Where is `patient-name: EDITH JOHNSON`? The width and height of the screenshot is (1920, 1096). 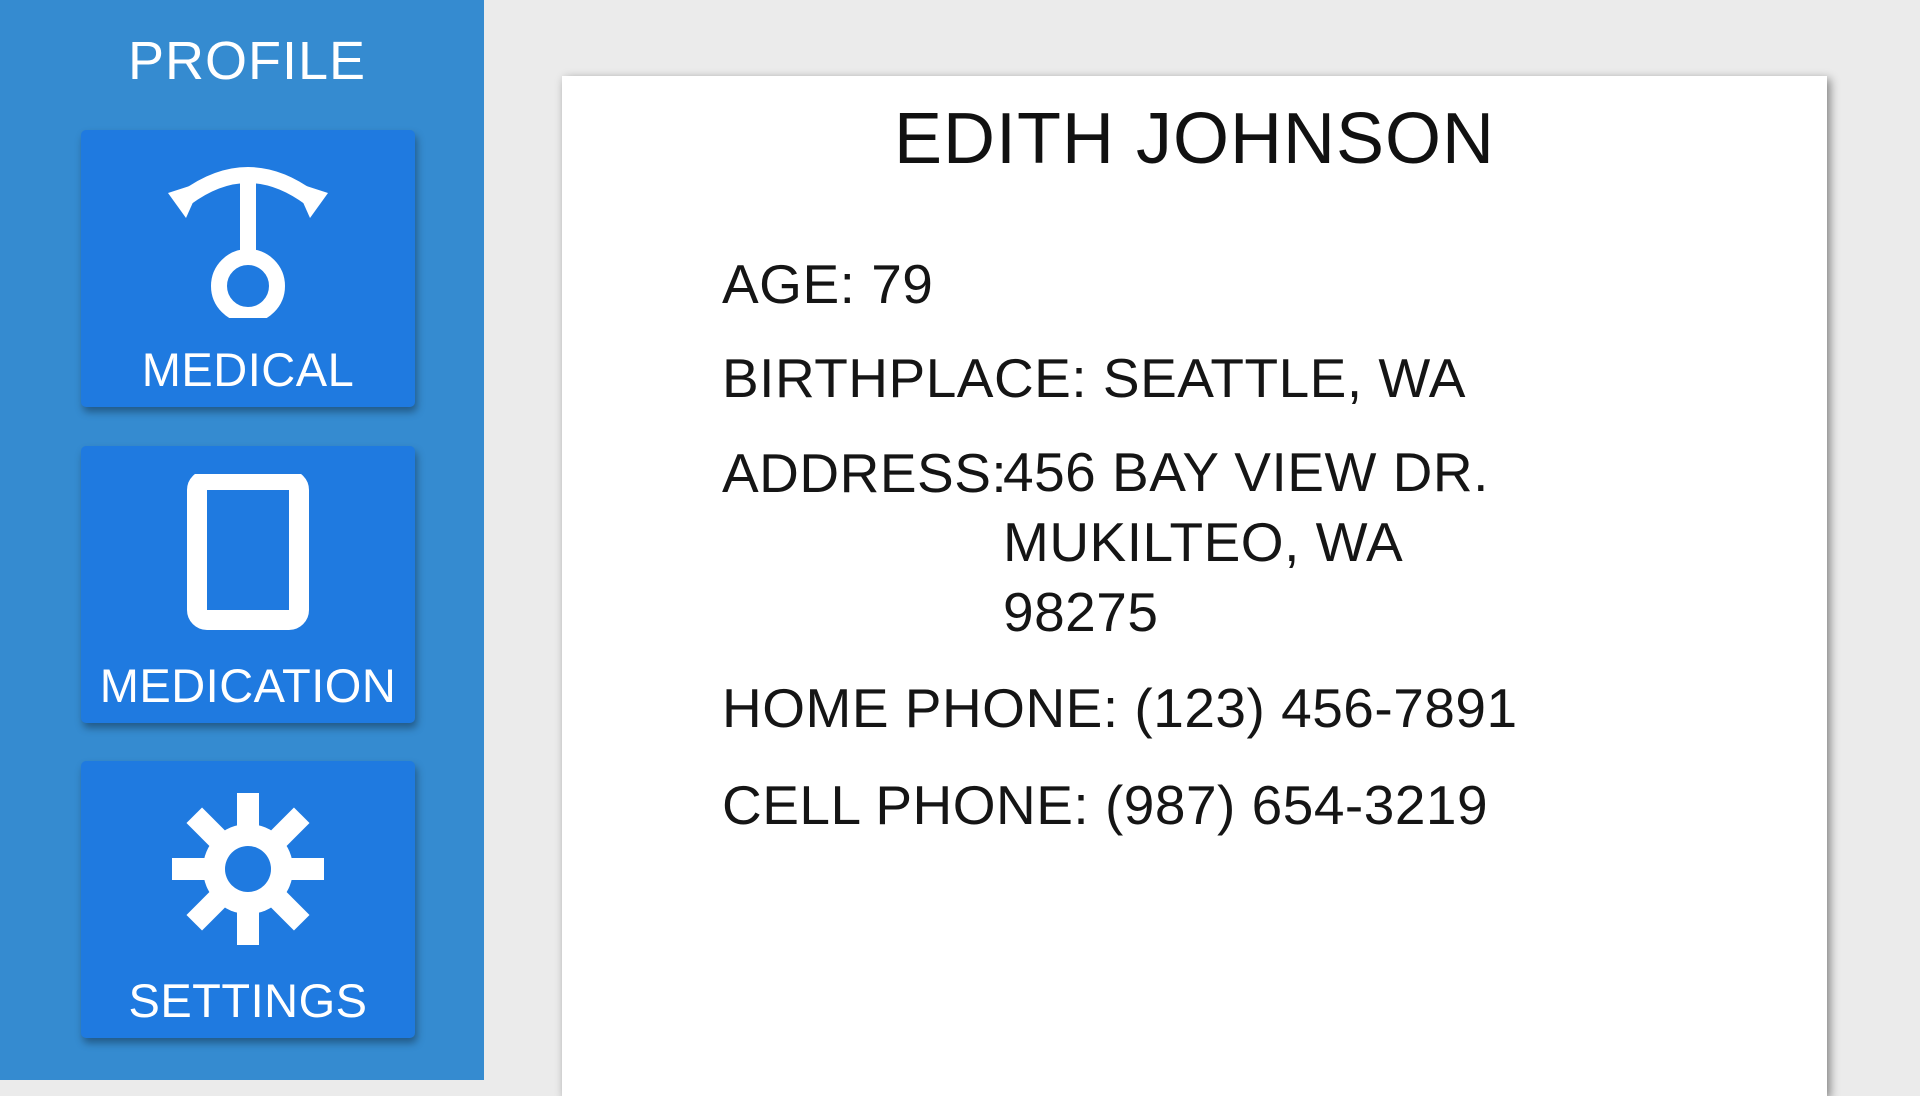
patient-name: EDITH JOHNSON is located at coordinates (1194, 139).